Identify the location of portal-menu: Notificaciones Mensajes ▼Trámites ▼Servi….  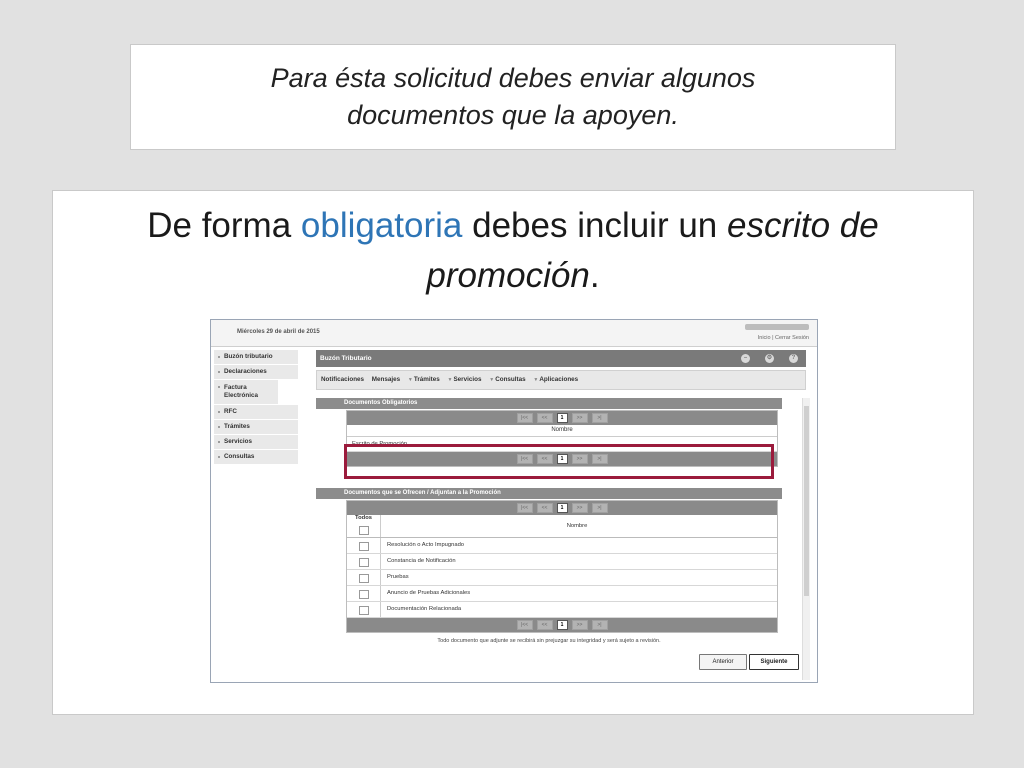
(561, 380).